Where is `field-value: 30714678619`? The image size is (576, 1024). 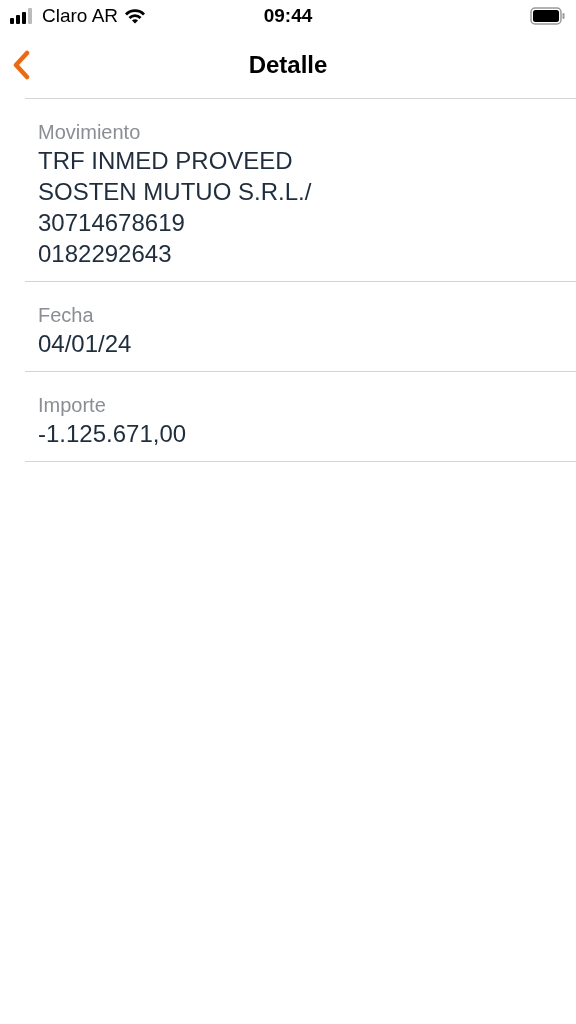
field-value: 30714678619 is located at coordinates (111, 223).